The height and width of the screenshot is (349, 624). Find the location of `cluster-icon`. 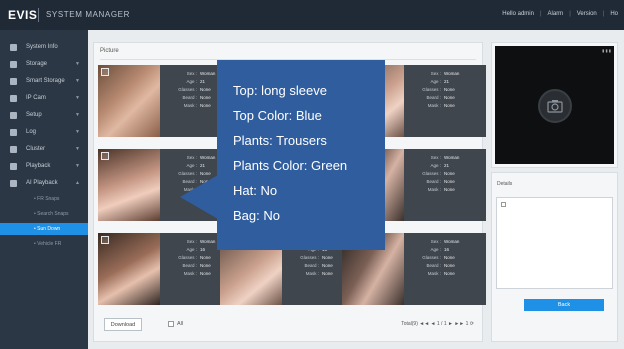

cluster-icon is located at coordinates (13, 149).